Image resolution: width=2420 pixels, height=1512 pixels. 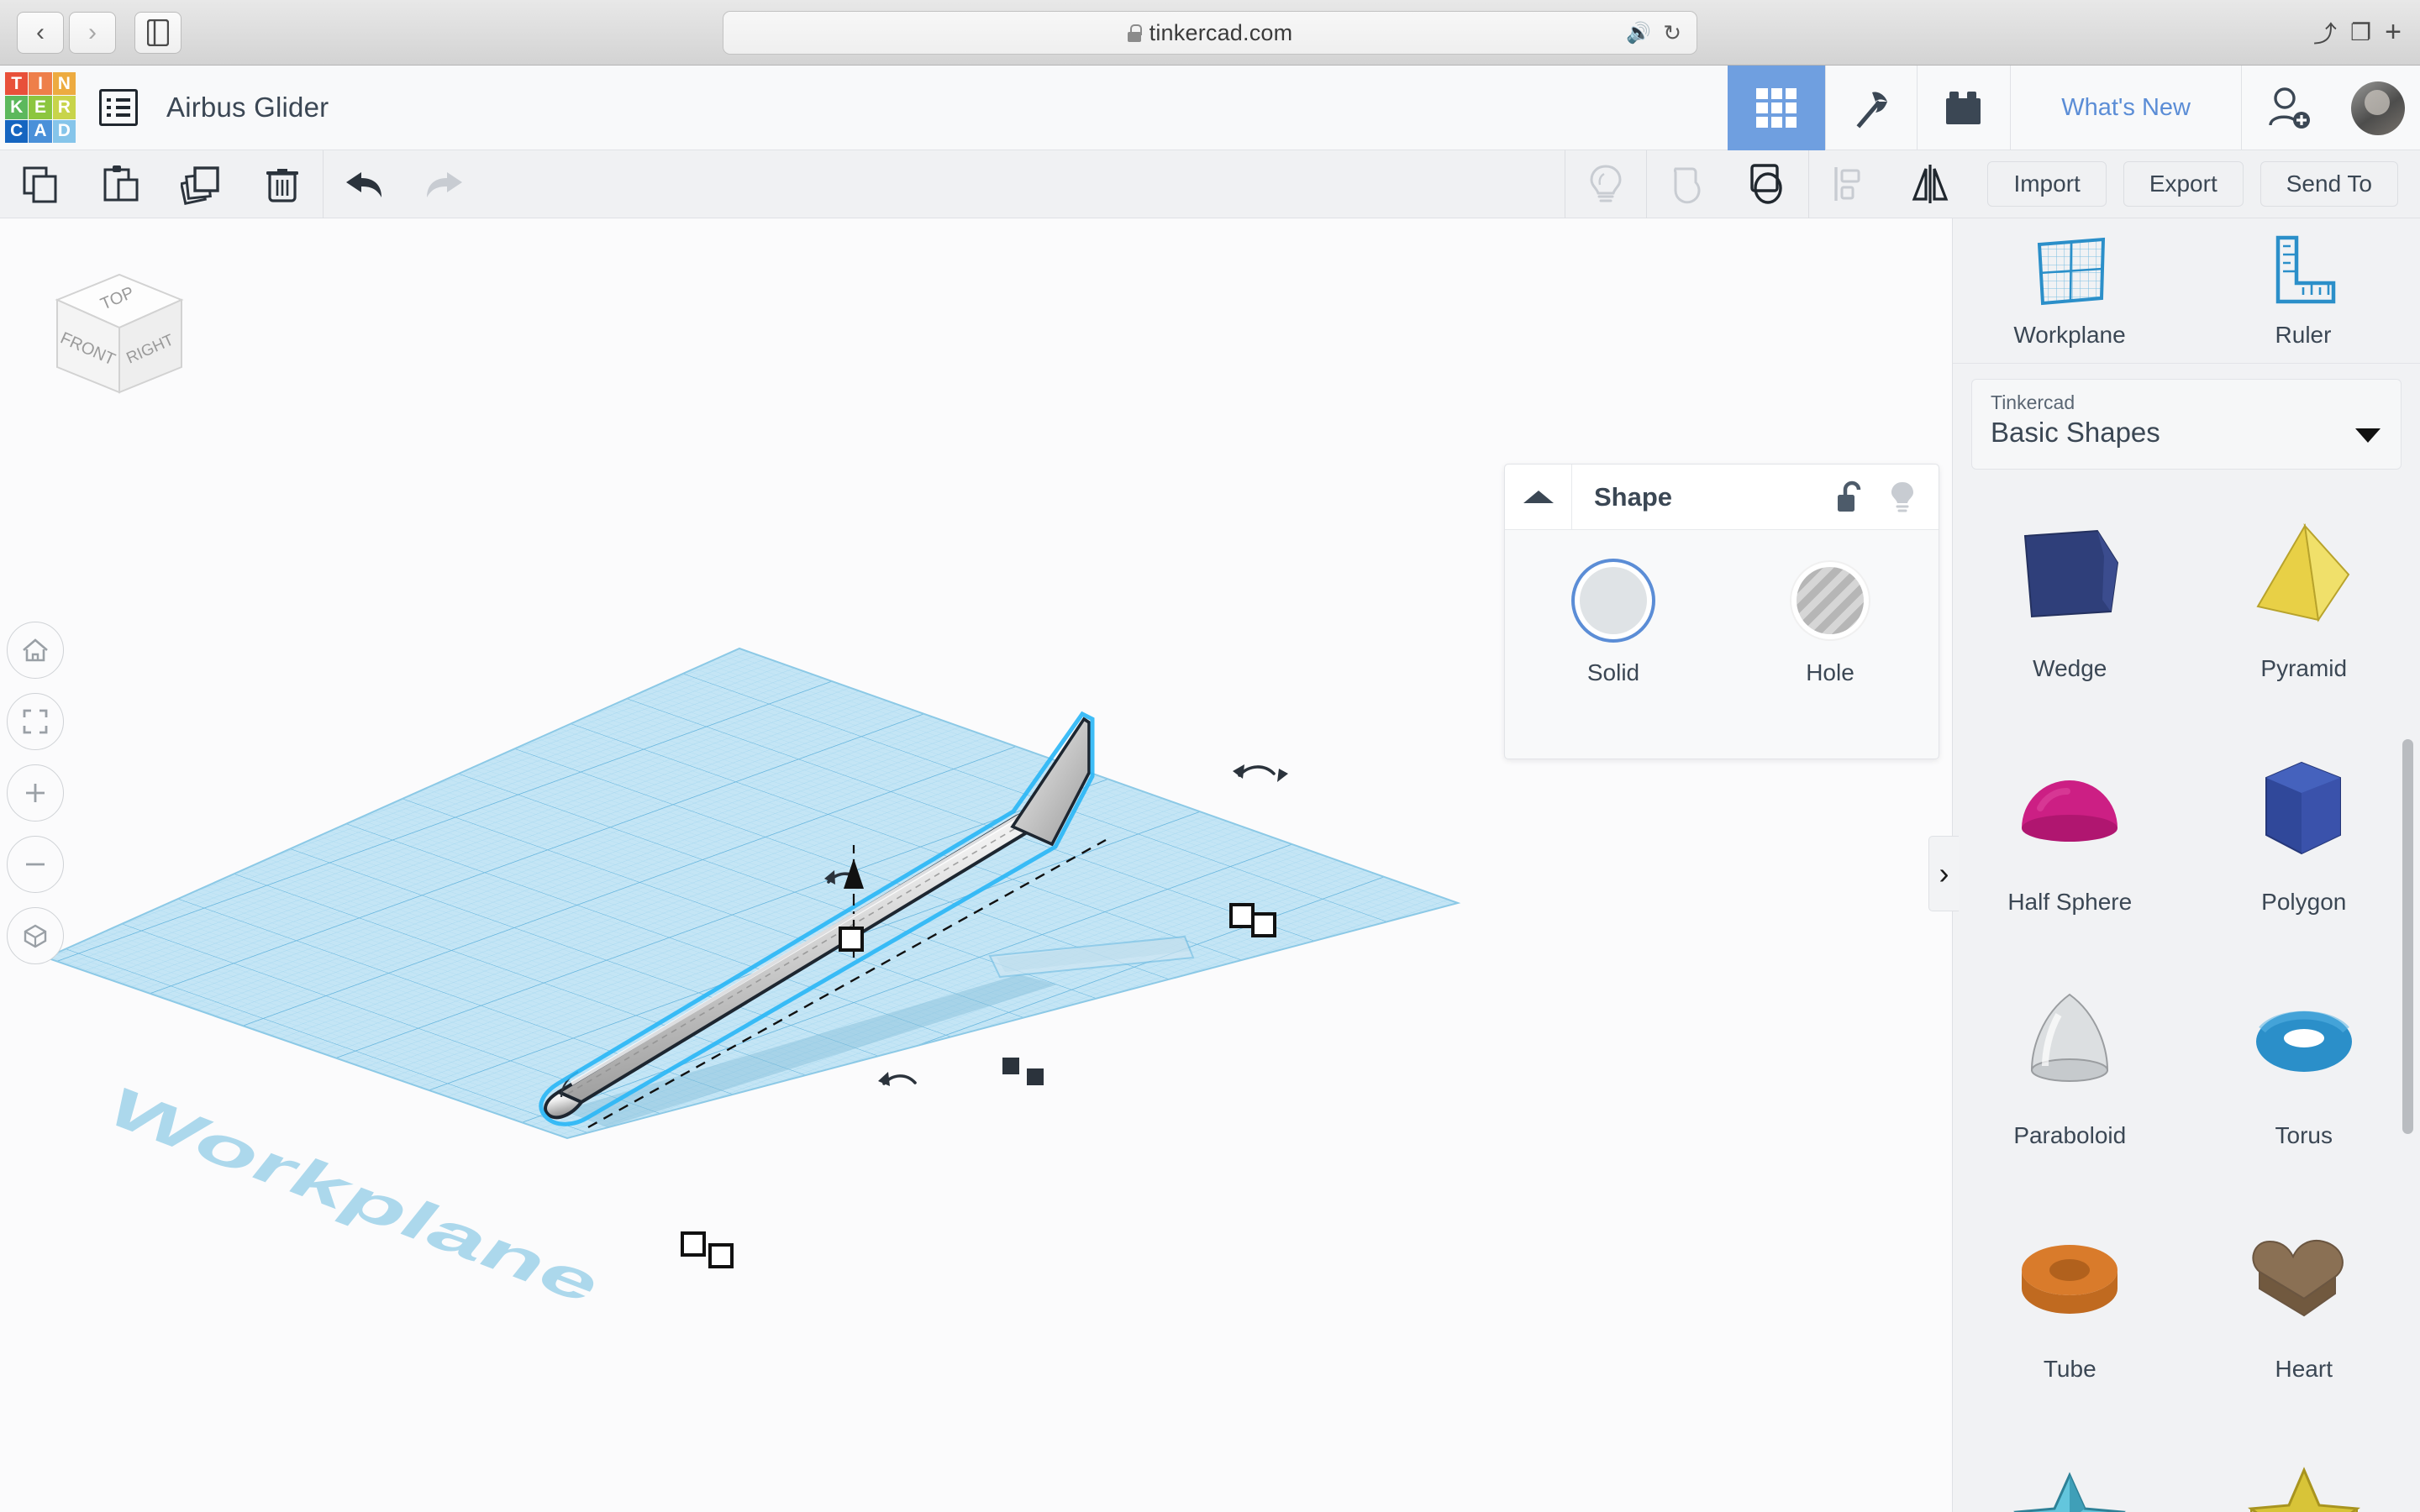 What do you see at coordinates (2069, 335) in the screenshot?
I see `workplane-tool-label: Workplane` at bounding box center [2069, 335].